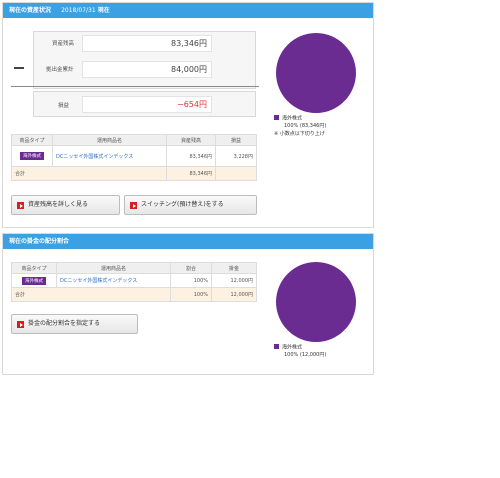 Image resolution: width=500 pixels, height=478 pixels. What do you see at coordinates (78, 10) in the screenshot?
I see `status-date: 2018/07/31` at bounding box center [78, 10].